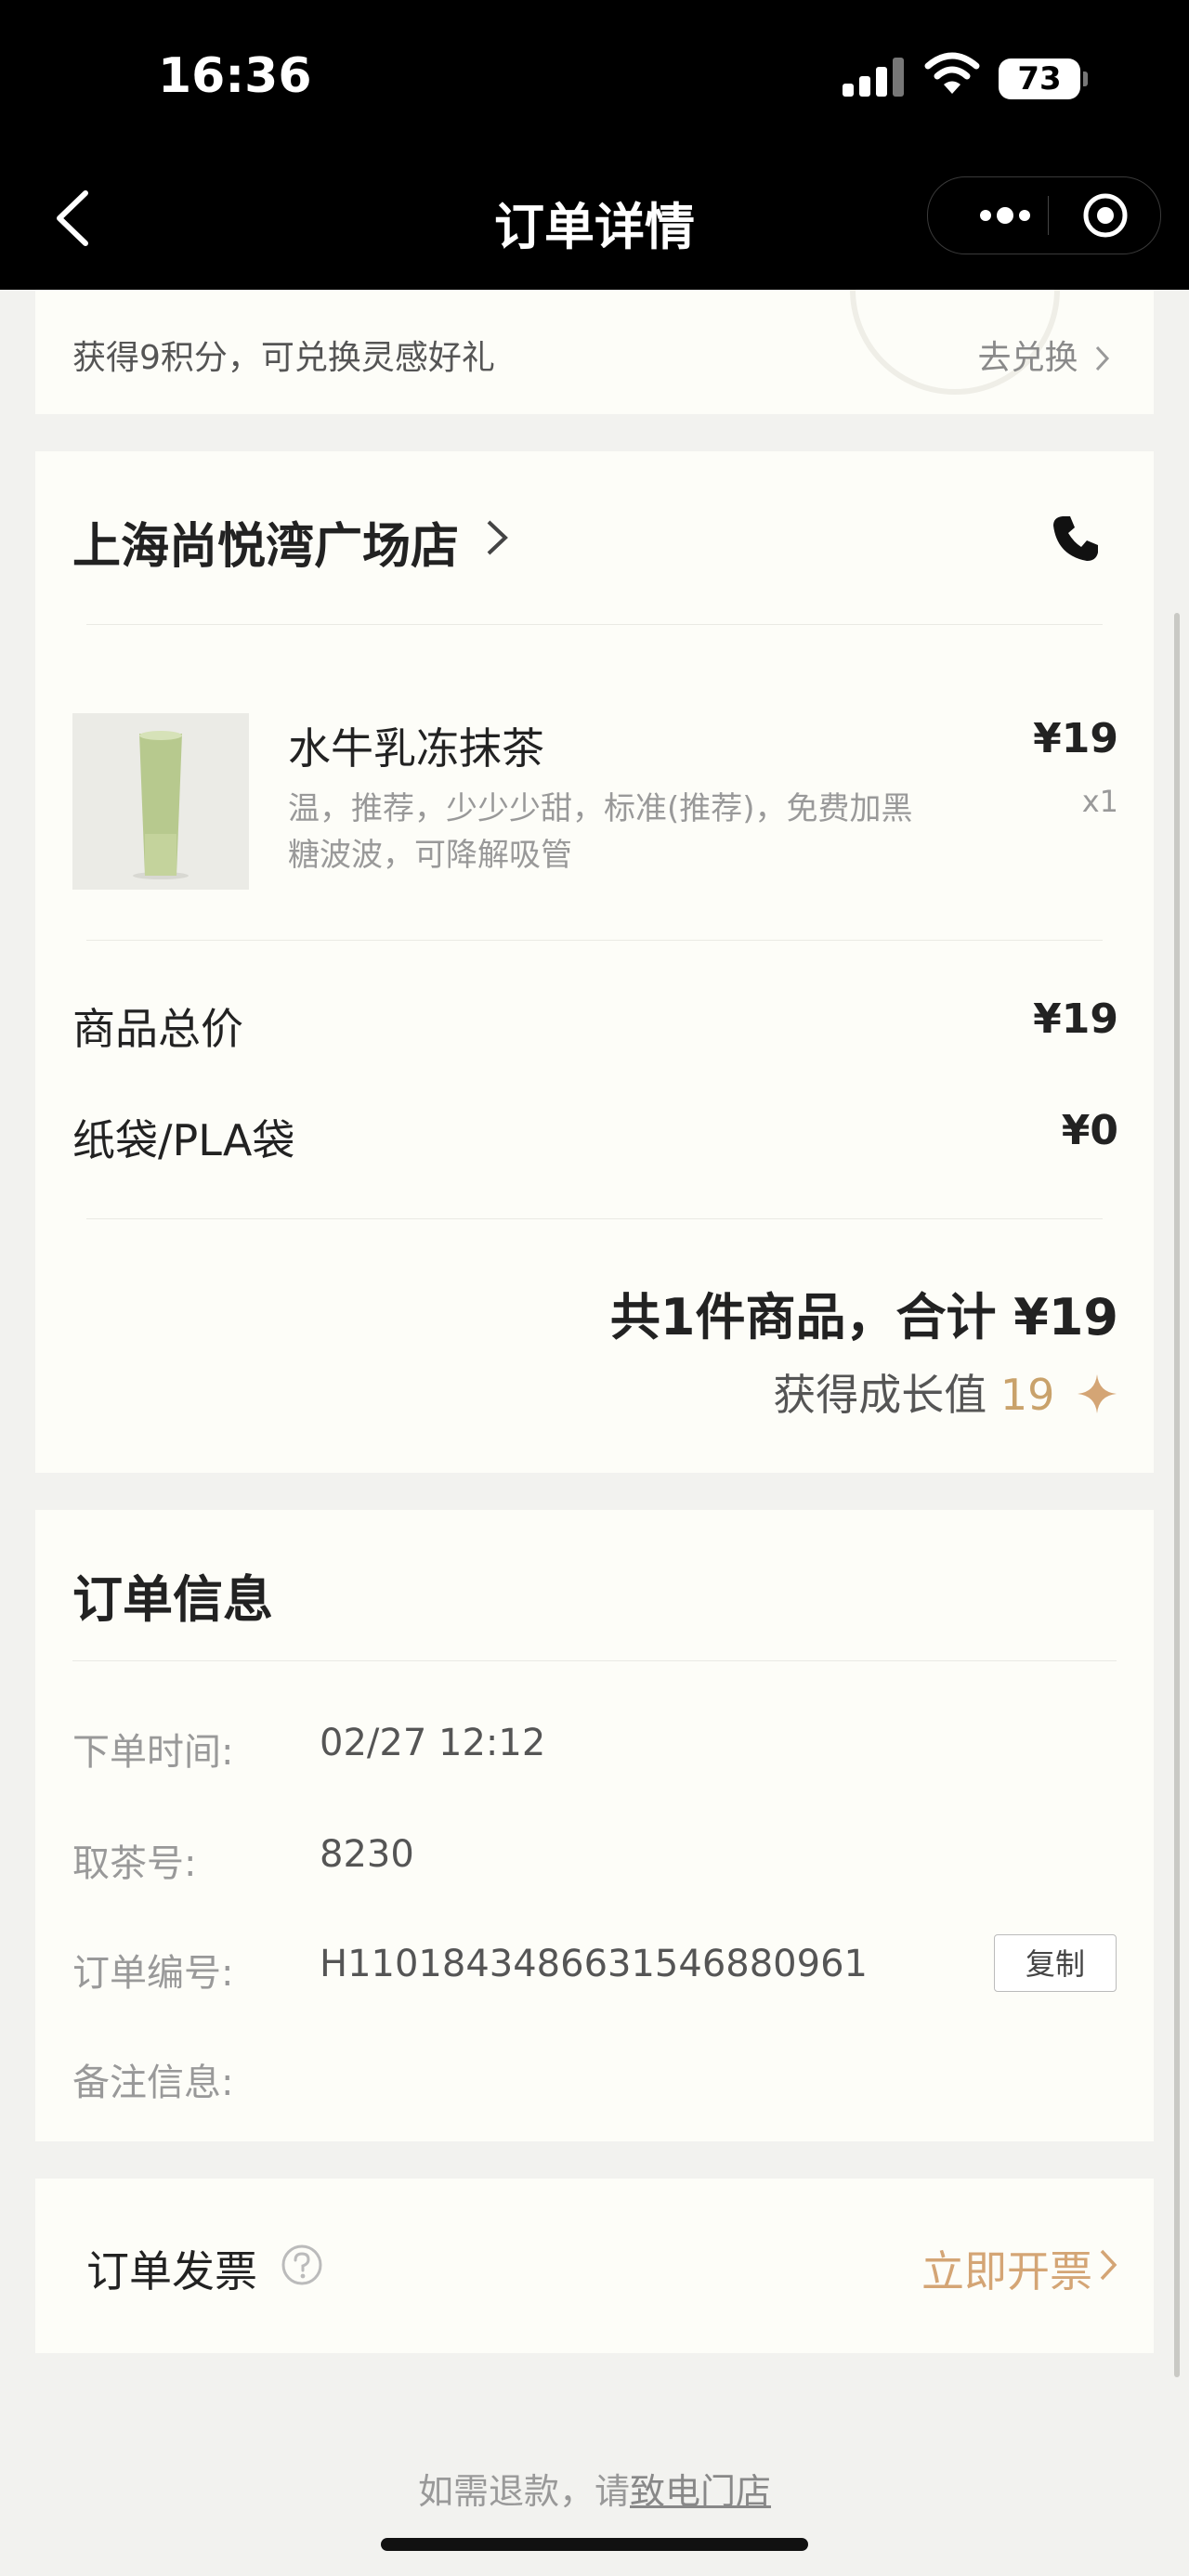 This screenshot has height=2576, width=1189. What do you see at coordinates (367, 1854) in the screenshot?
I see `pickup-number-value: 8230` at bounding box center [367, 1854].